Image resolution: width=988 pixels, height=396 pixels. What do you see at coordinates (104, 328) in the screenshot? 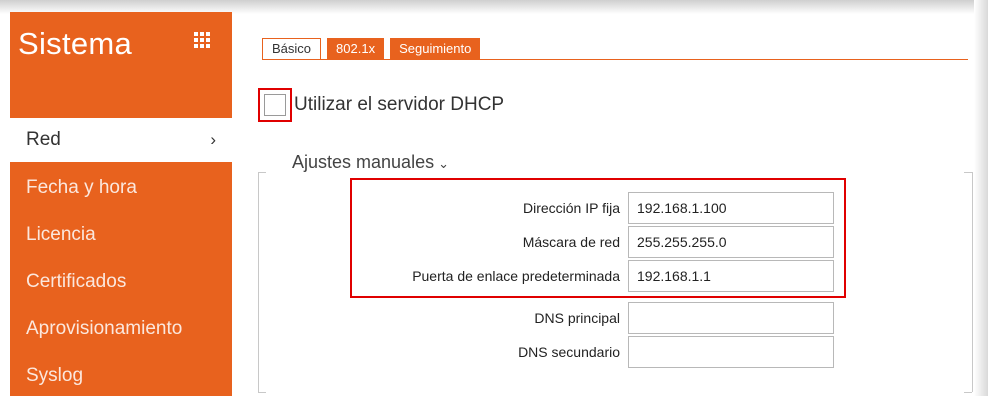
I see `sidebar-item-label: Aprovisionamiento` at bounding box center [104, 328].